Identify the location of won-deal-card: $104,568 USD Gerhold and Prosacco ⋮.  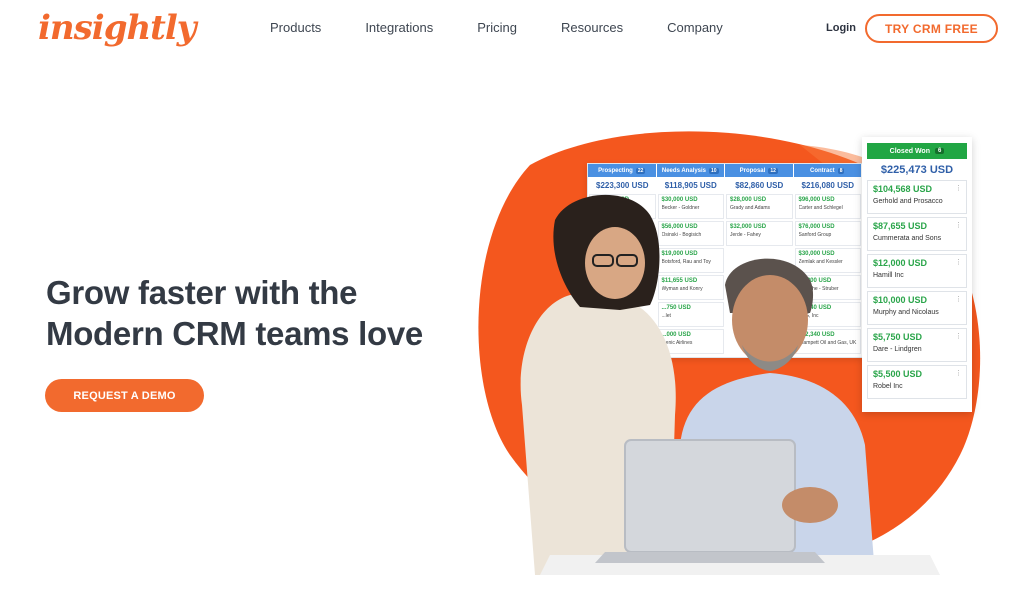
(917, 197).